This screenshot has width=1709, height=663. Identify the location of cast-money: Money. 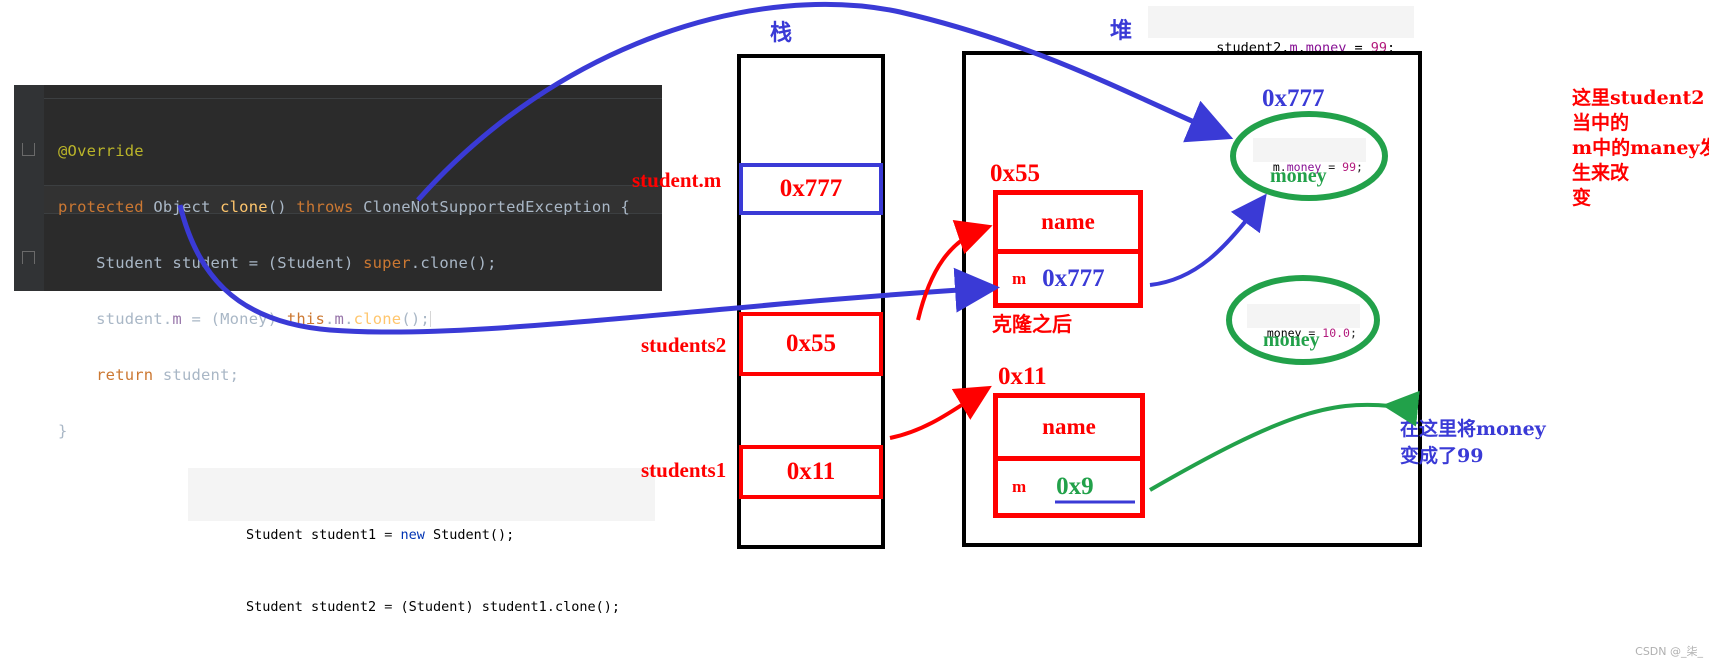
(244, 319).